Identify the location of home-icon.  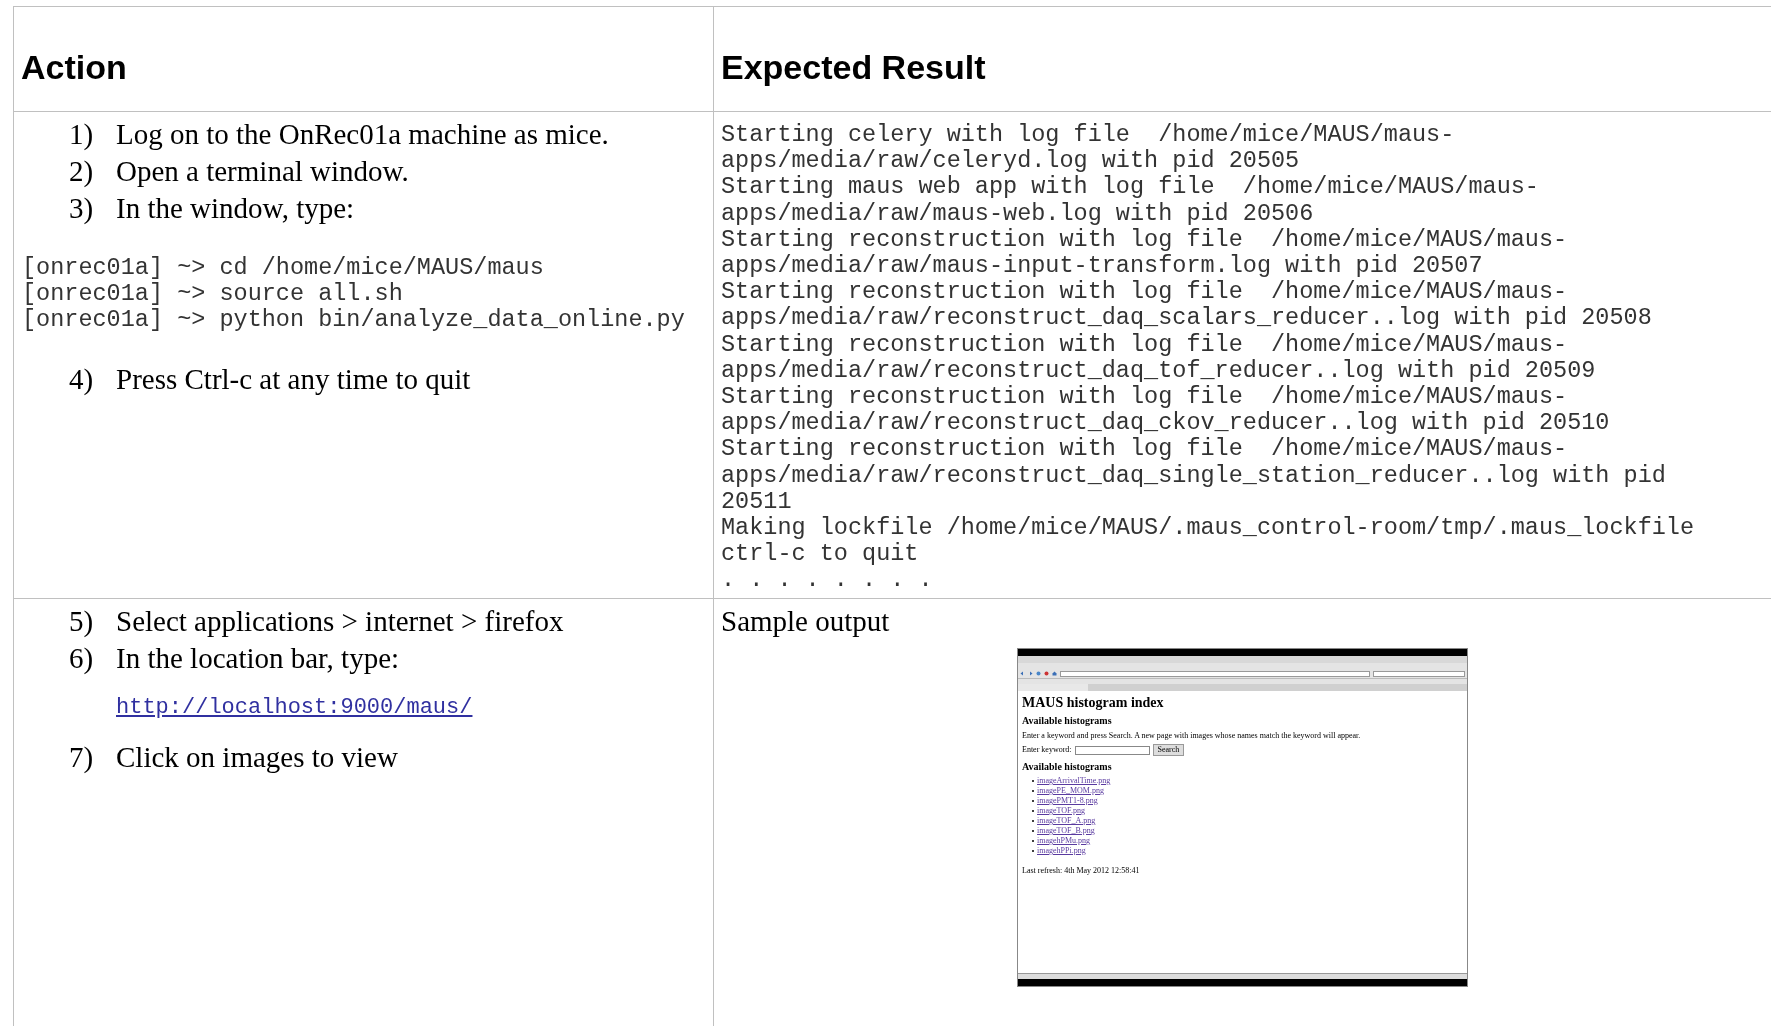
(1054, 673).